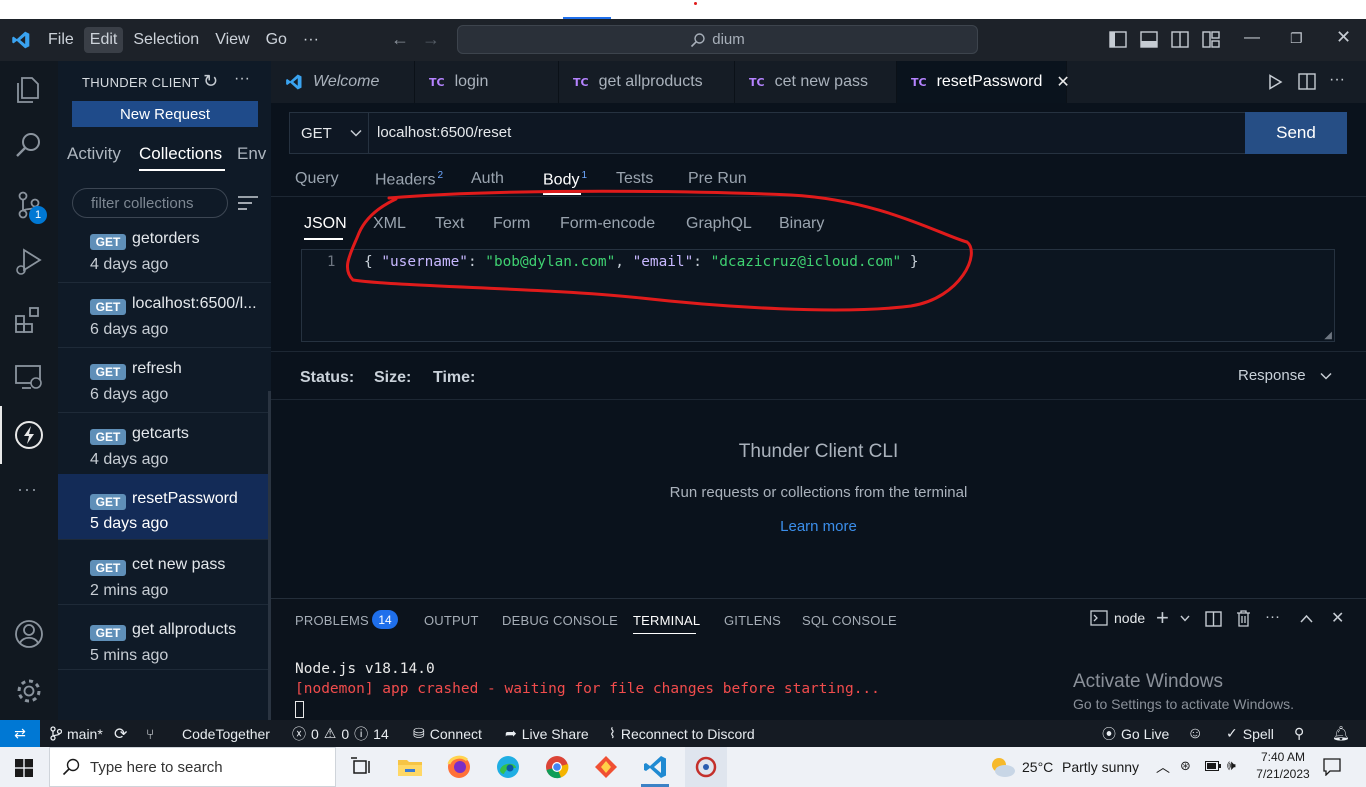 The image size is (1366, 787). I want to click on list-item: GET cet new pass 2 mins ago, so click(164, 572).